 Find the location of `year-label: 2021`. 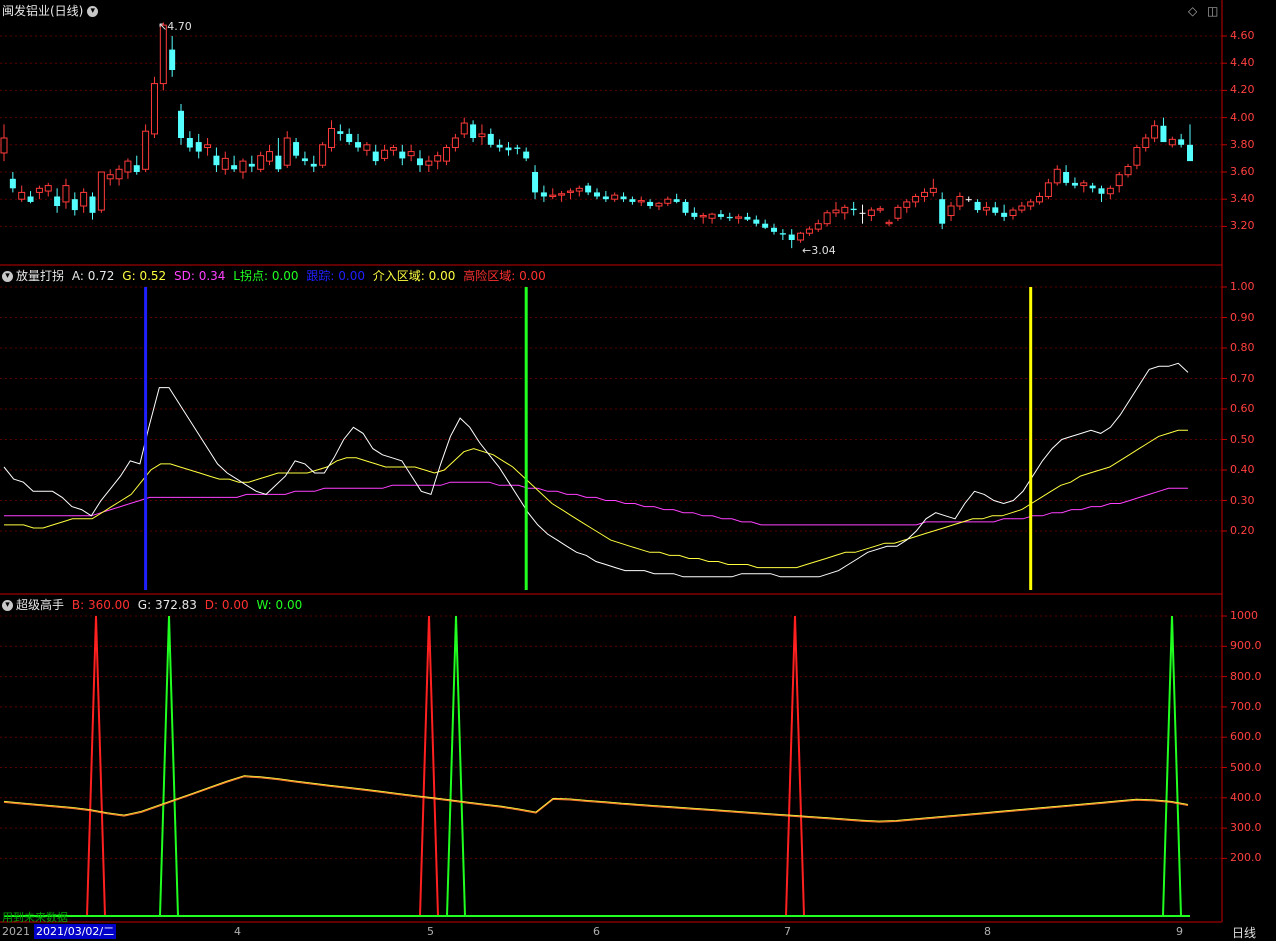

year-label: 2021 is located at coordinates (16, 931).